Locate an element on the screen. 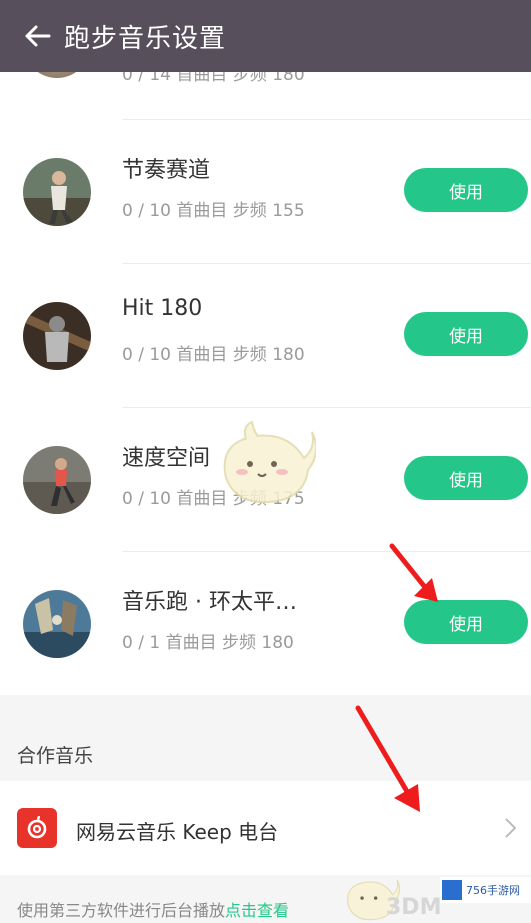  mascot-watermark-icon is located at coordinates (269, 462).